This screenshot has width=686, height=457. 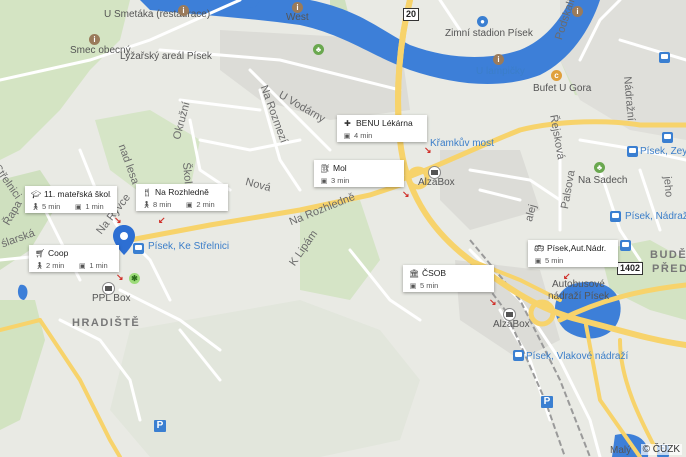 What do you see at coordinates (40, 253) in the screenshot?
I see `shopping-cart-icon: 🛒︎` at bounding box center [40, 253].